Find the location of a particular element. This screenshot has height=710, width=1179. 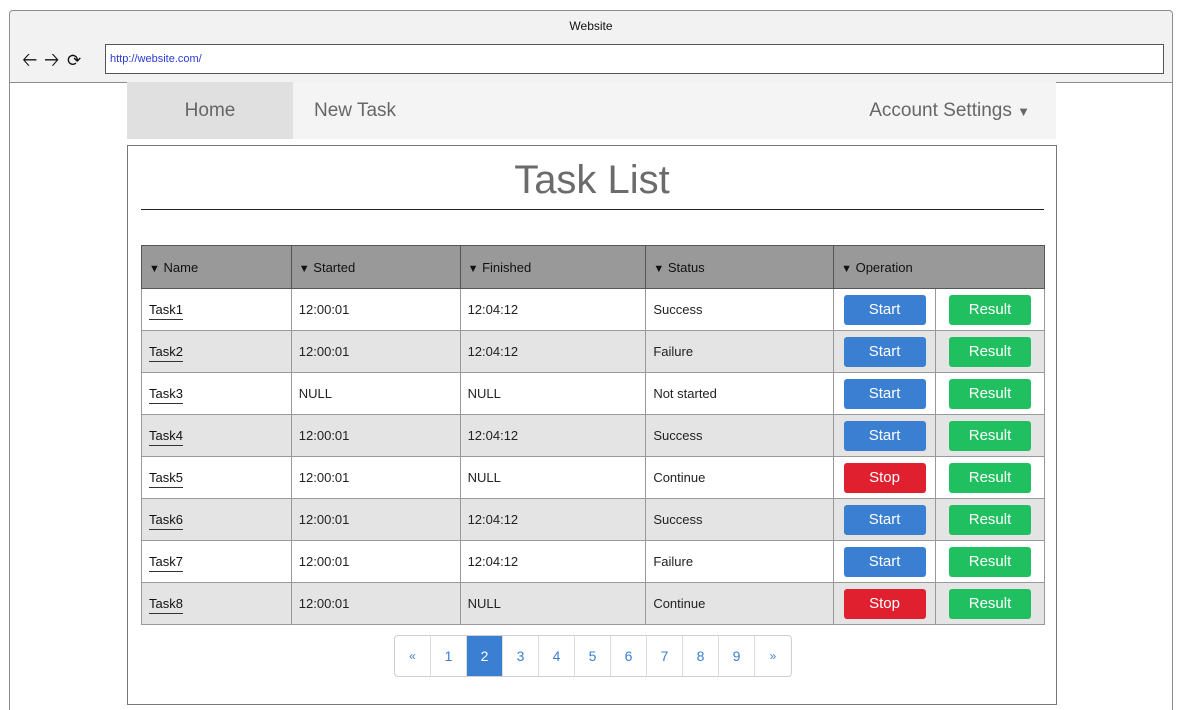

reload-icon: ⟳ is located at coordinates (74, 61).